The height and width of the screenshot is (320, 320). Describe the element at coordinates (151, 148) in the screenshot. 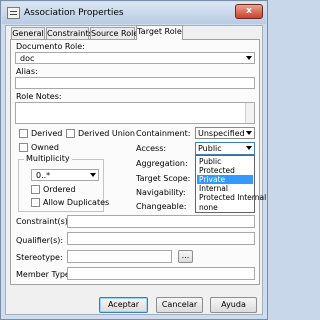

I see `access-label: Access:` at that location.